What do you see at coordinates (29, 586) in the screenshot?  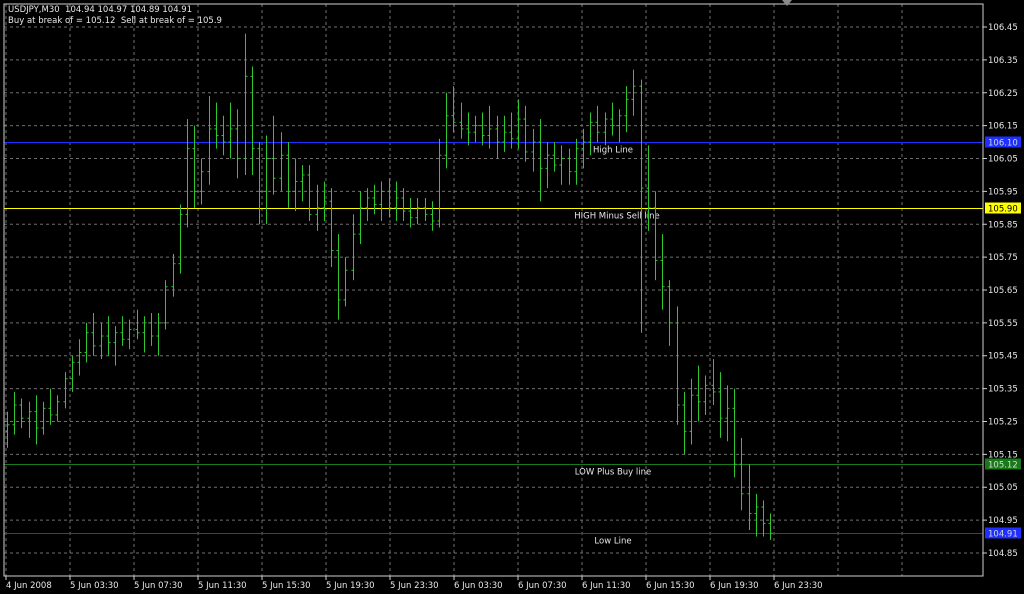 I see `x-tick-label: 4 Jun 2008` at bounding box center [29, 586].